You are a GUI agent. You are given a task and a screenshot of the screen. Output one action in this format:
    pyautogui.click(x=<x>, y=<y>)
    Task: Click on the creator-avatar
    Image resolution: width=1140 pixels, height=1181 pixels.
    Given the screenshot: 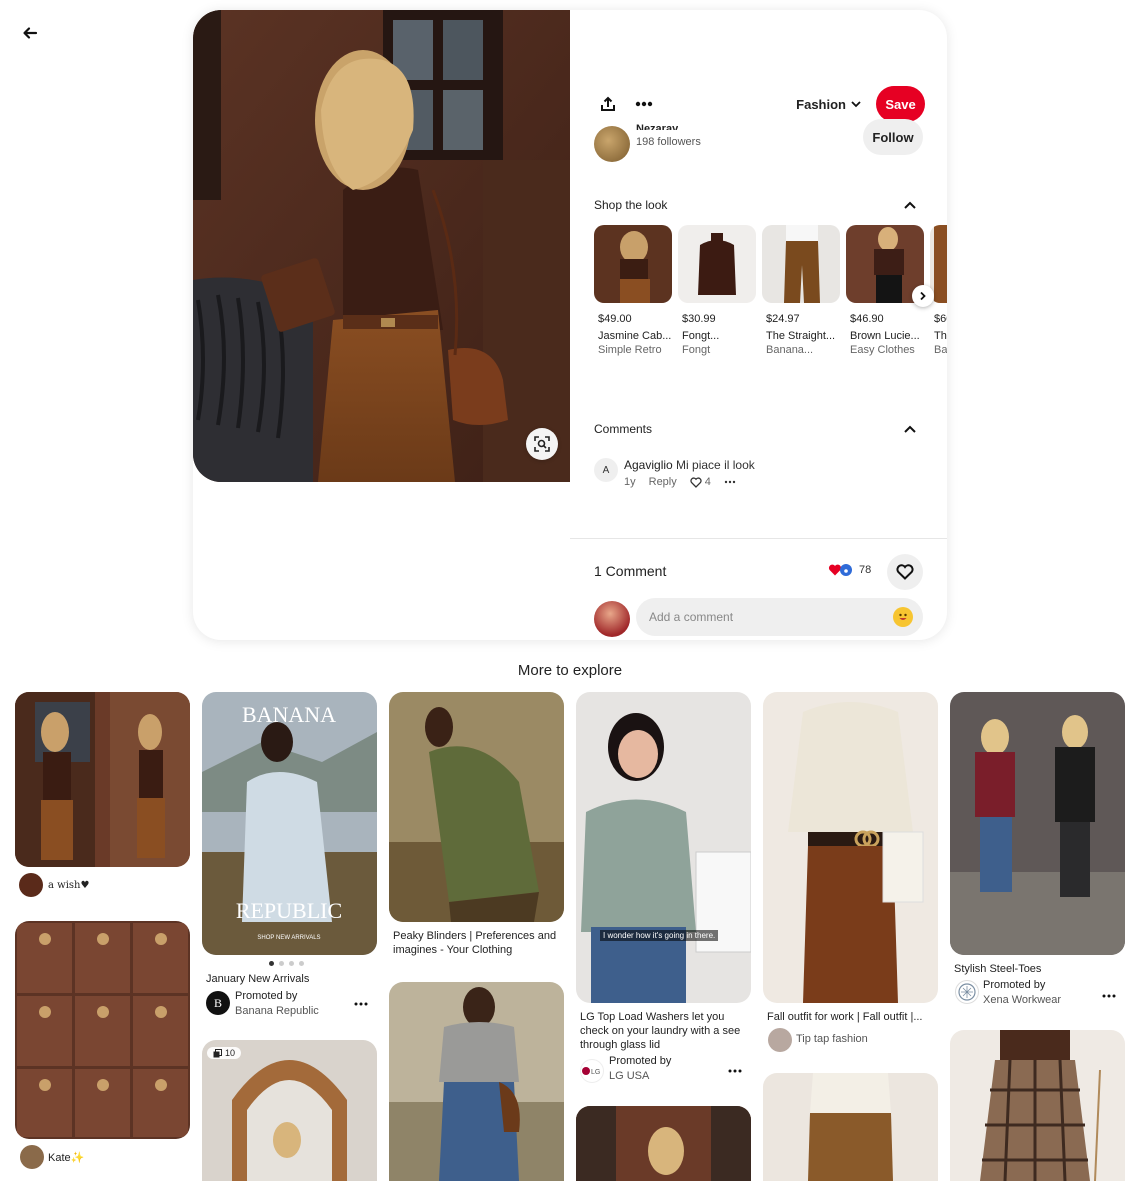 What is the action you would take?
    pyautogui.click(x=612, y=144)
    